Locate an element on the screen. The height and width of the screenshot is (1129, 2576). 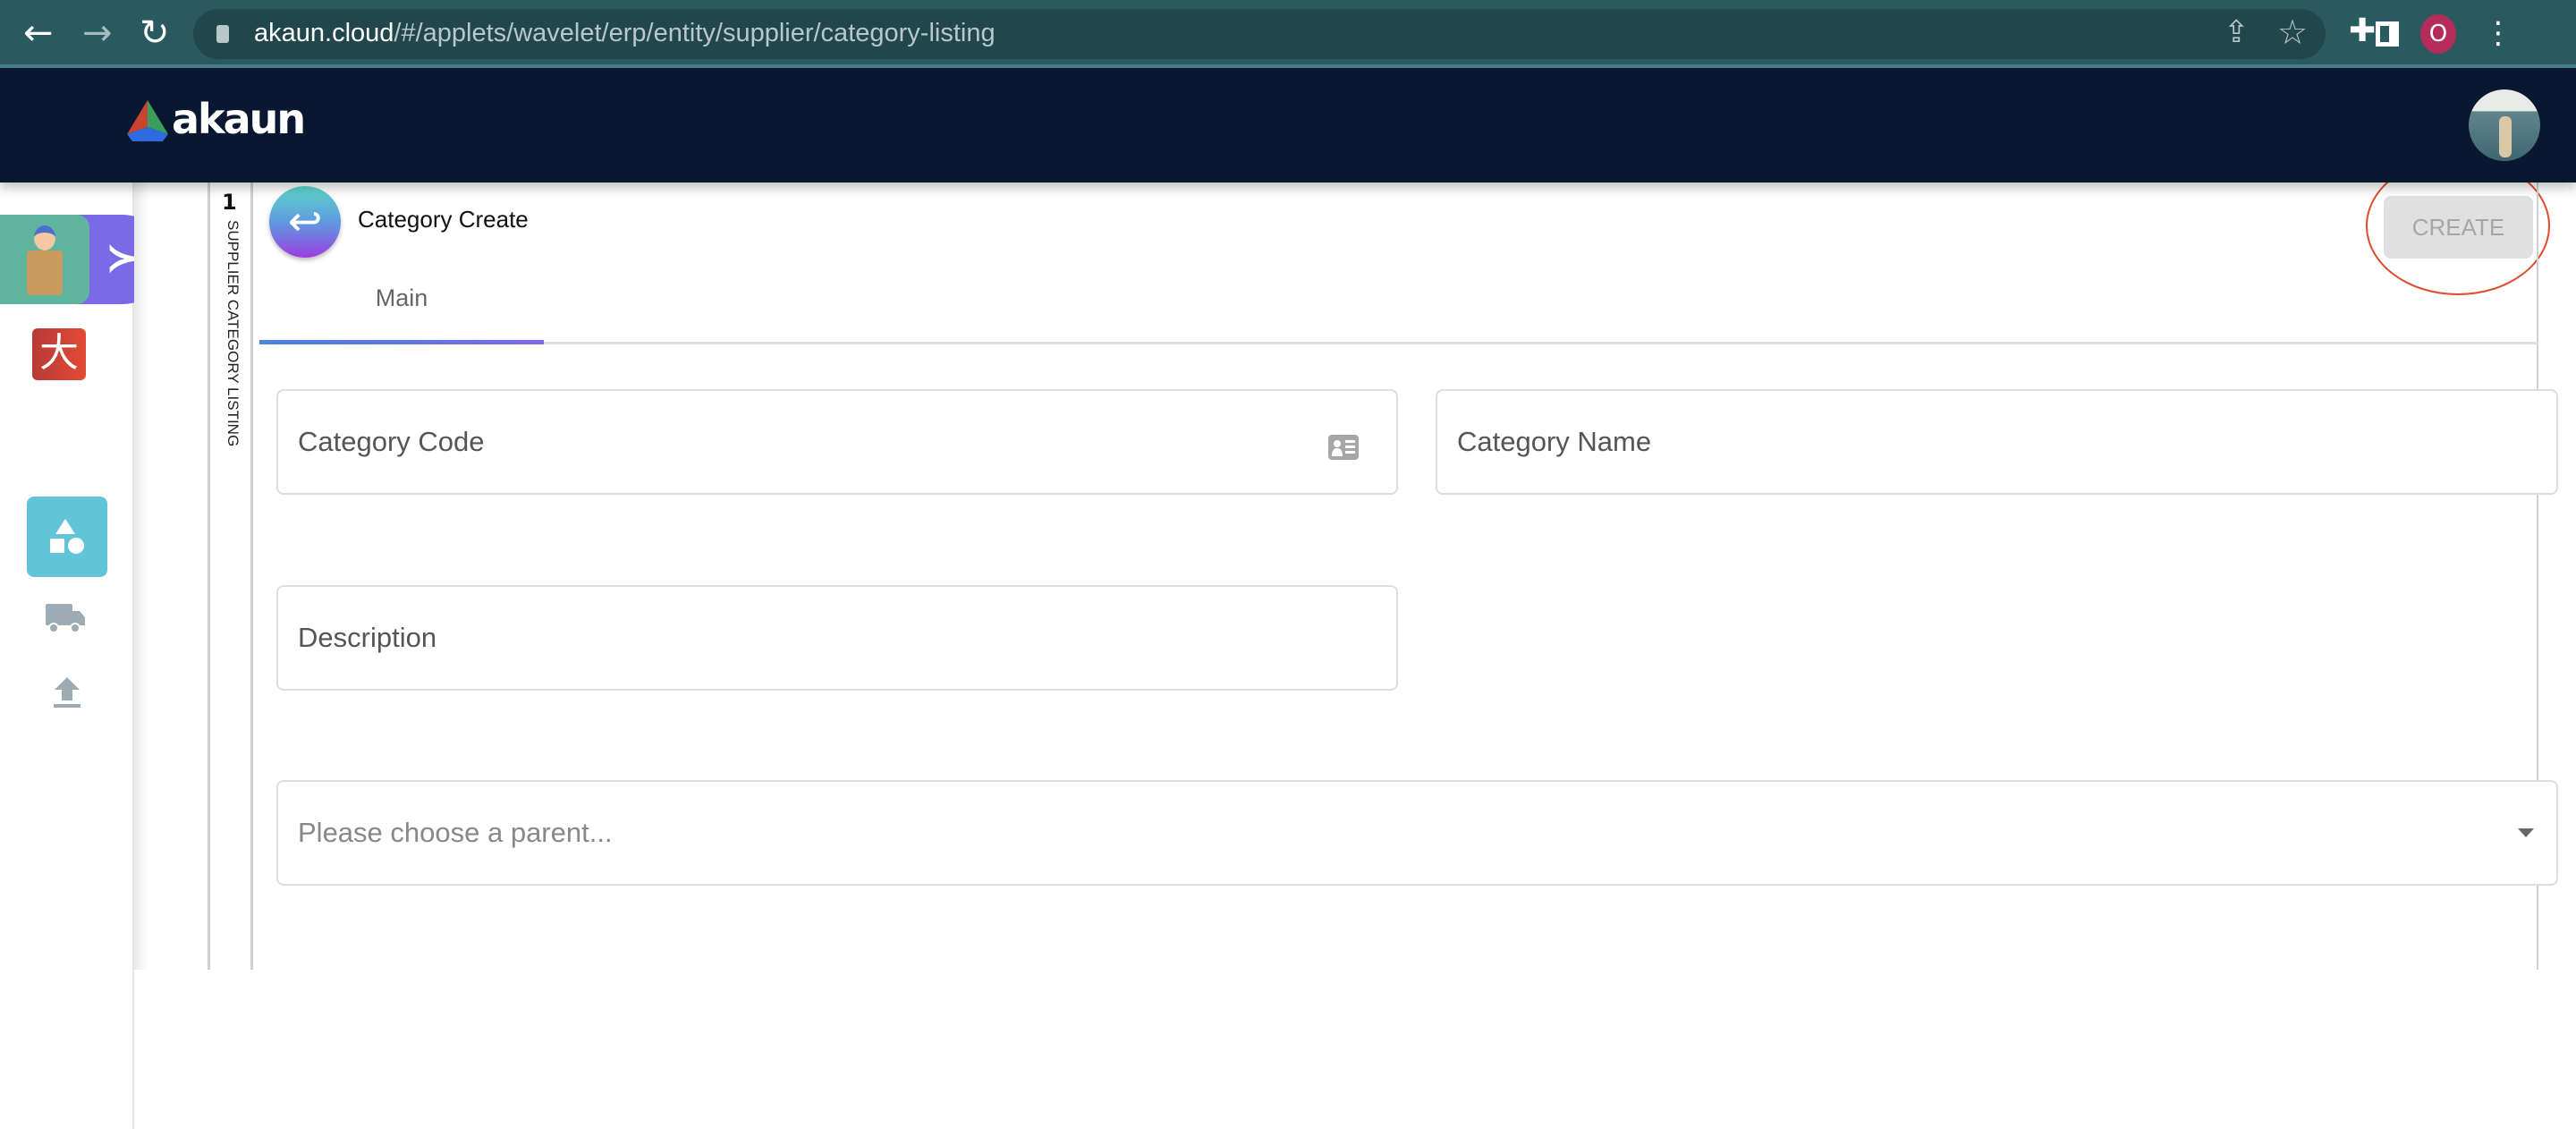
extensions-icon: ✚ is located at coordinates (2362, 31).